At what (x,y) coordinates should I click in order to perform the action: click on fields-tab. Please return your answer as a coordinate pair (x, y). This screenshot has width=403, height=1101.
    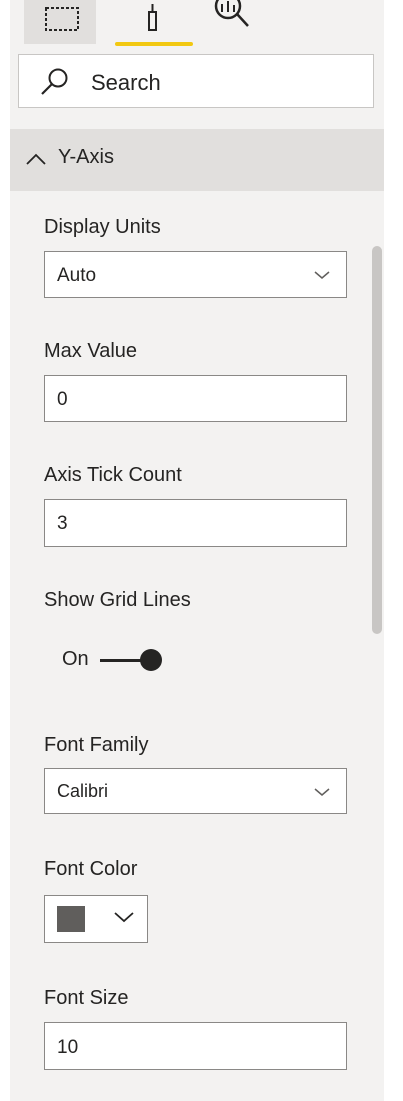
    Looking at the image, I should click on (60, 22).